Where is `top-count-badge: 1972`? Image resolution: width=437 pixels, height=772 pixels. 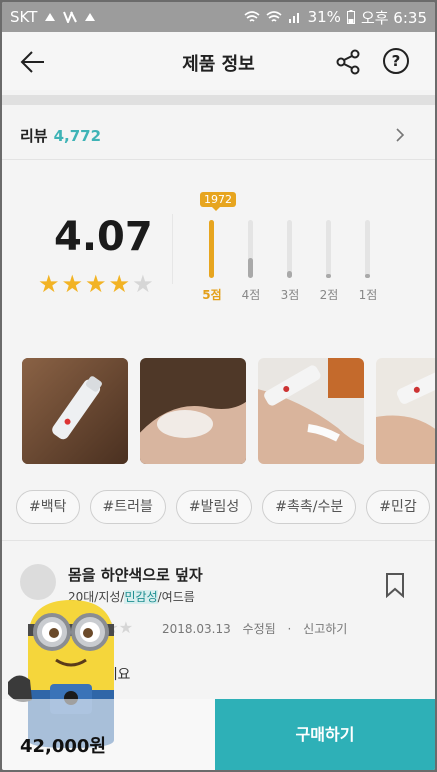 top-count-badge: 1972 is located at coordinates (218, 201).